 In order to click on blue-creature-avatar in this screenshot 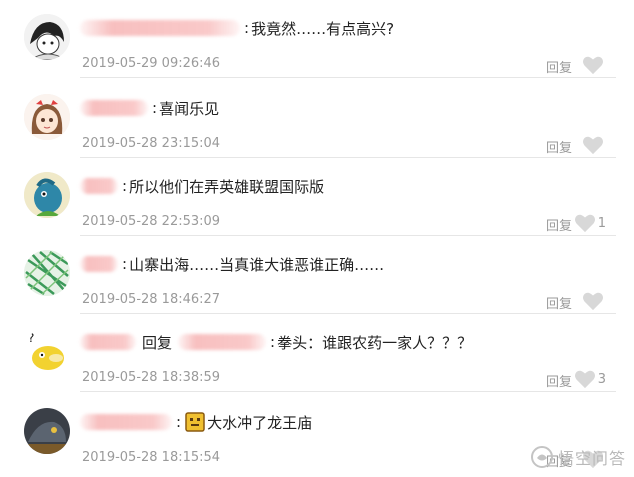, I will do `click(47, 195)`.